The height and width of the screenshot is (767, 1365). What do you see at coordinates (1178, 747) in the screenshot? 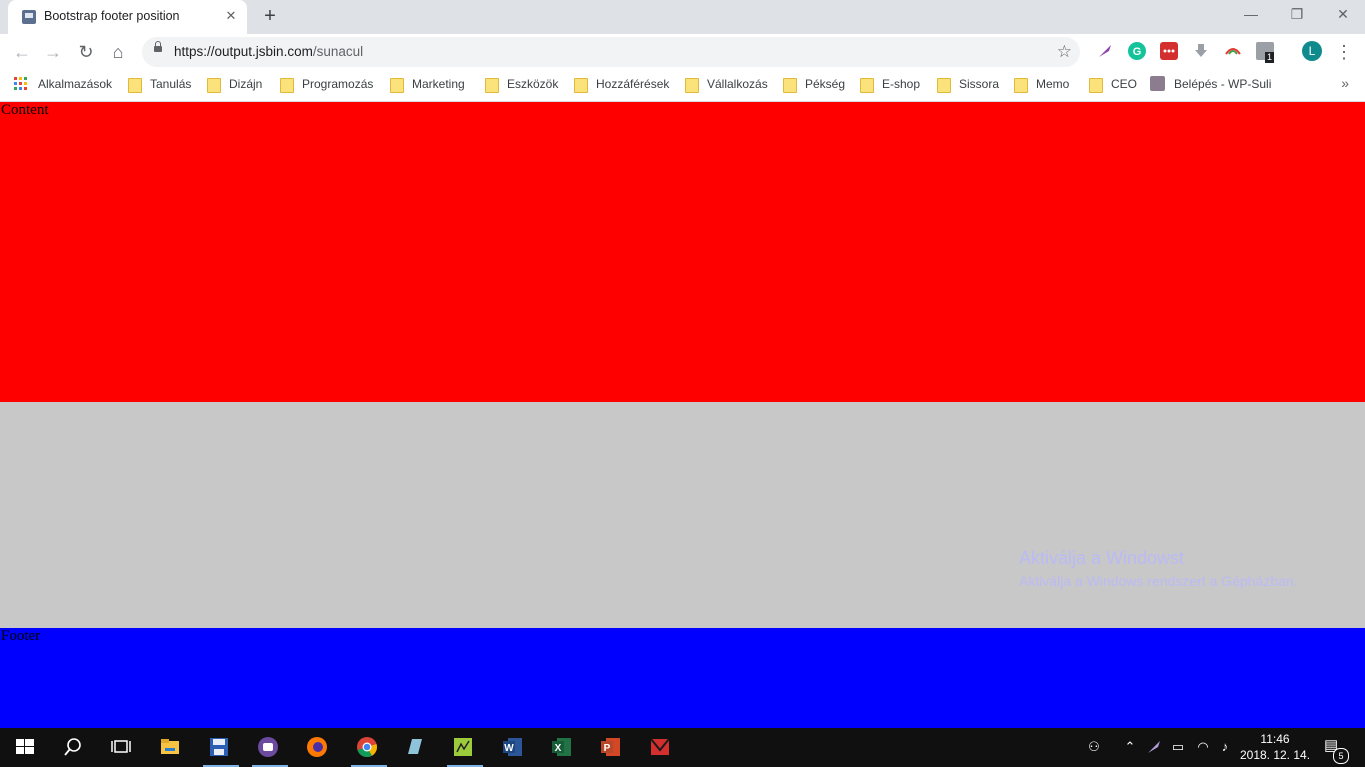
I see `battery-icon: ▭` at bounding box center [1178, 747].